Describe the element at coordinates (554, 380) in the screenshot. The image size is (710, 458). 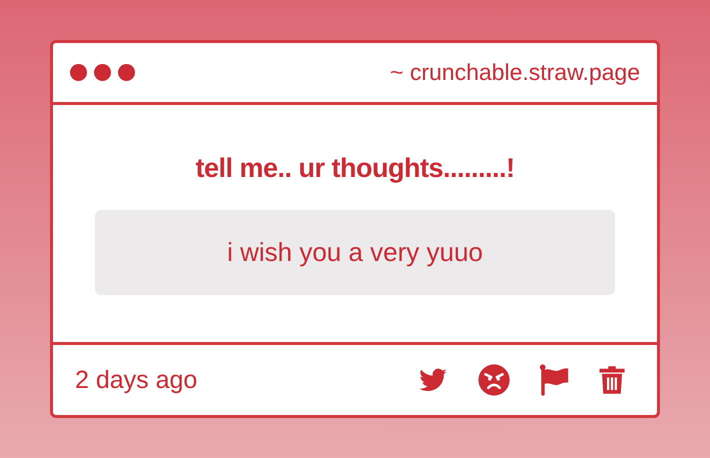
I see `flag-icon` at that location.